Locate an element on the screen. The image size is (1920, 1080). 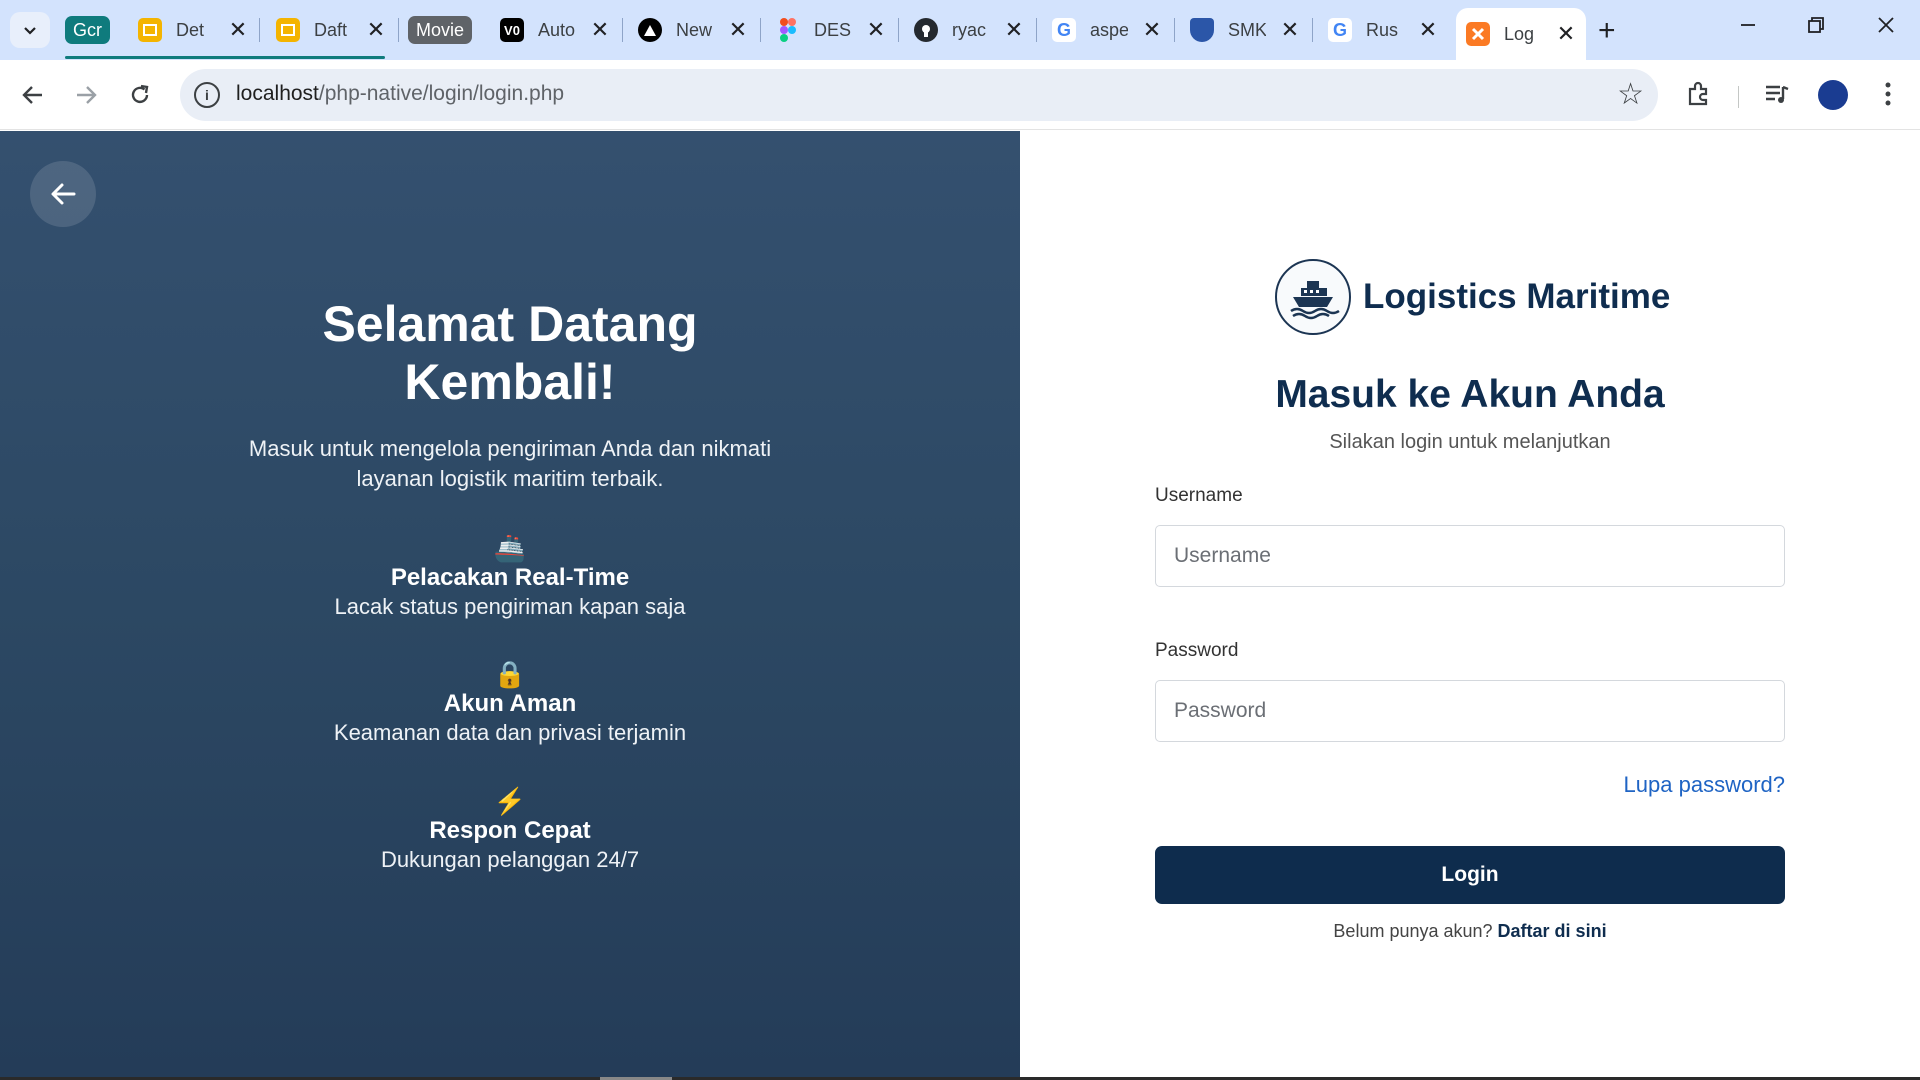
minimize-icon is located at coordinates (1748, 25).